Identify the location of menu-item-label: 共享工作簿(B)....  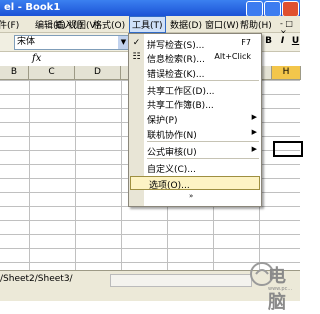
(180, 106).